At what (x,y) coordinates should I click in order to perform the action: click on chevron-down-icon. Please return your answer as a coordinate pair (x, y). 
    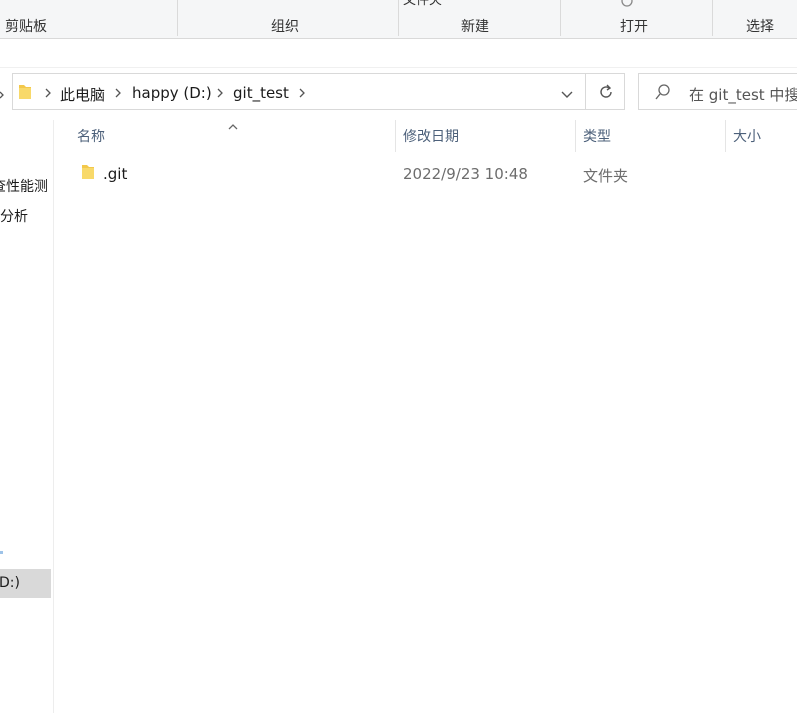
    Looking at the image, I should click on (567, 92).